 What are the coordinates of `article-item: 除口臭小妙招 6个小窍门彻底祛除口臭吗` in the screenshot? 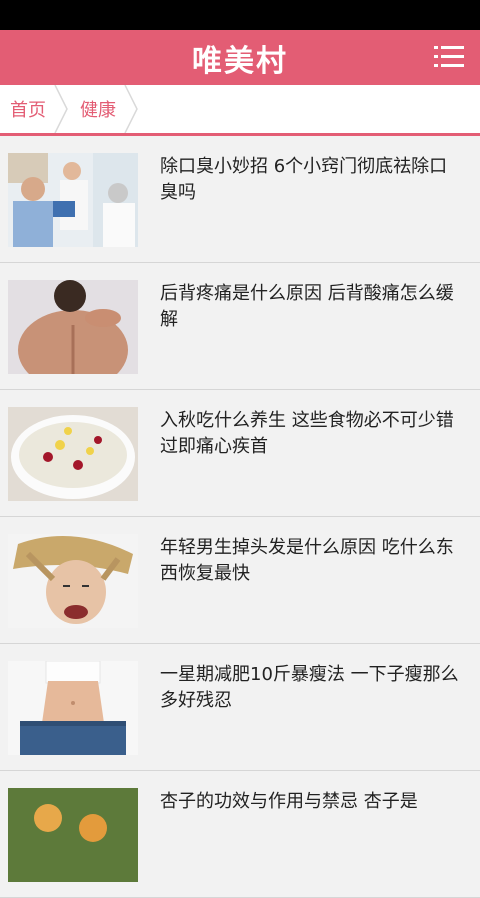 It's located at (240, 199).